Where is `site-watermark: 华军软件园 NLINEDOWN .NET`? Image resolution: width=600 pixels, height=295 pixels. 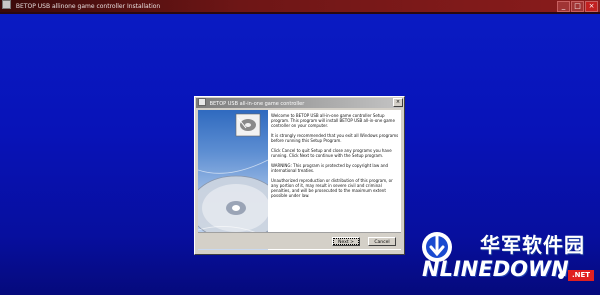 site-watermark: 华军软件园 NLINEDOWN .NET is located at coordinates (508, 253).